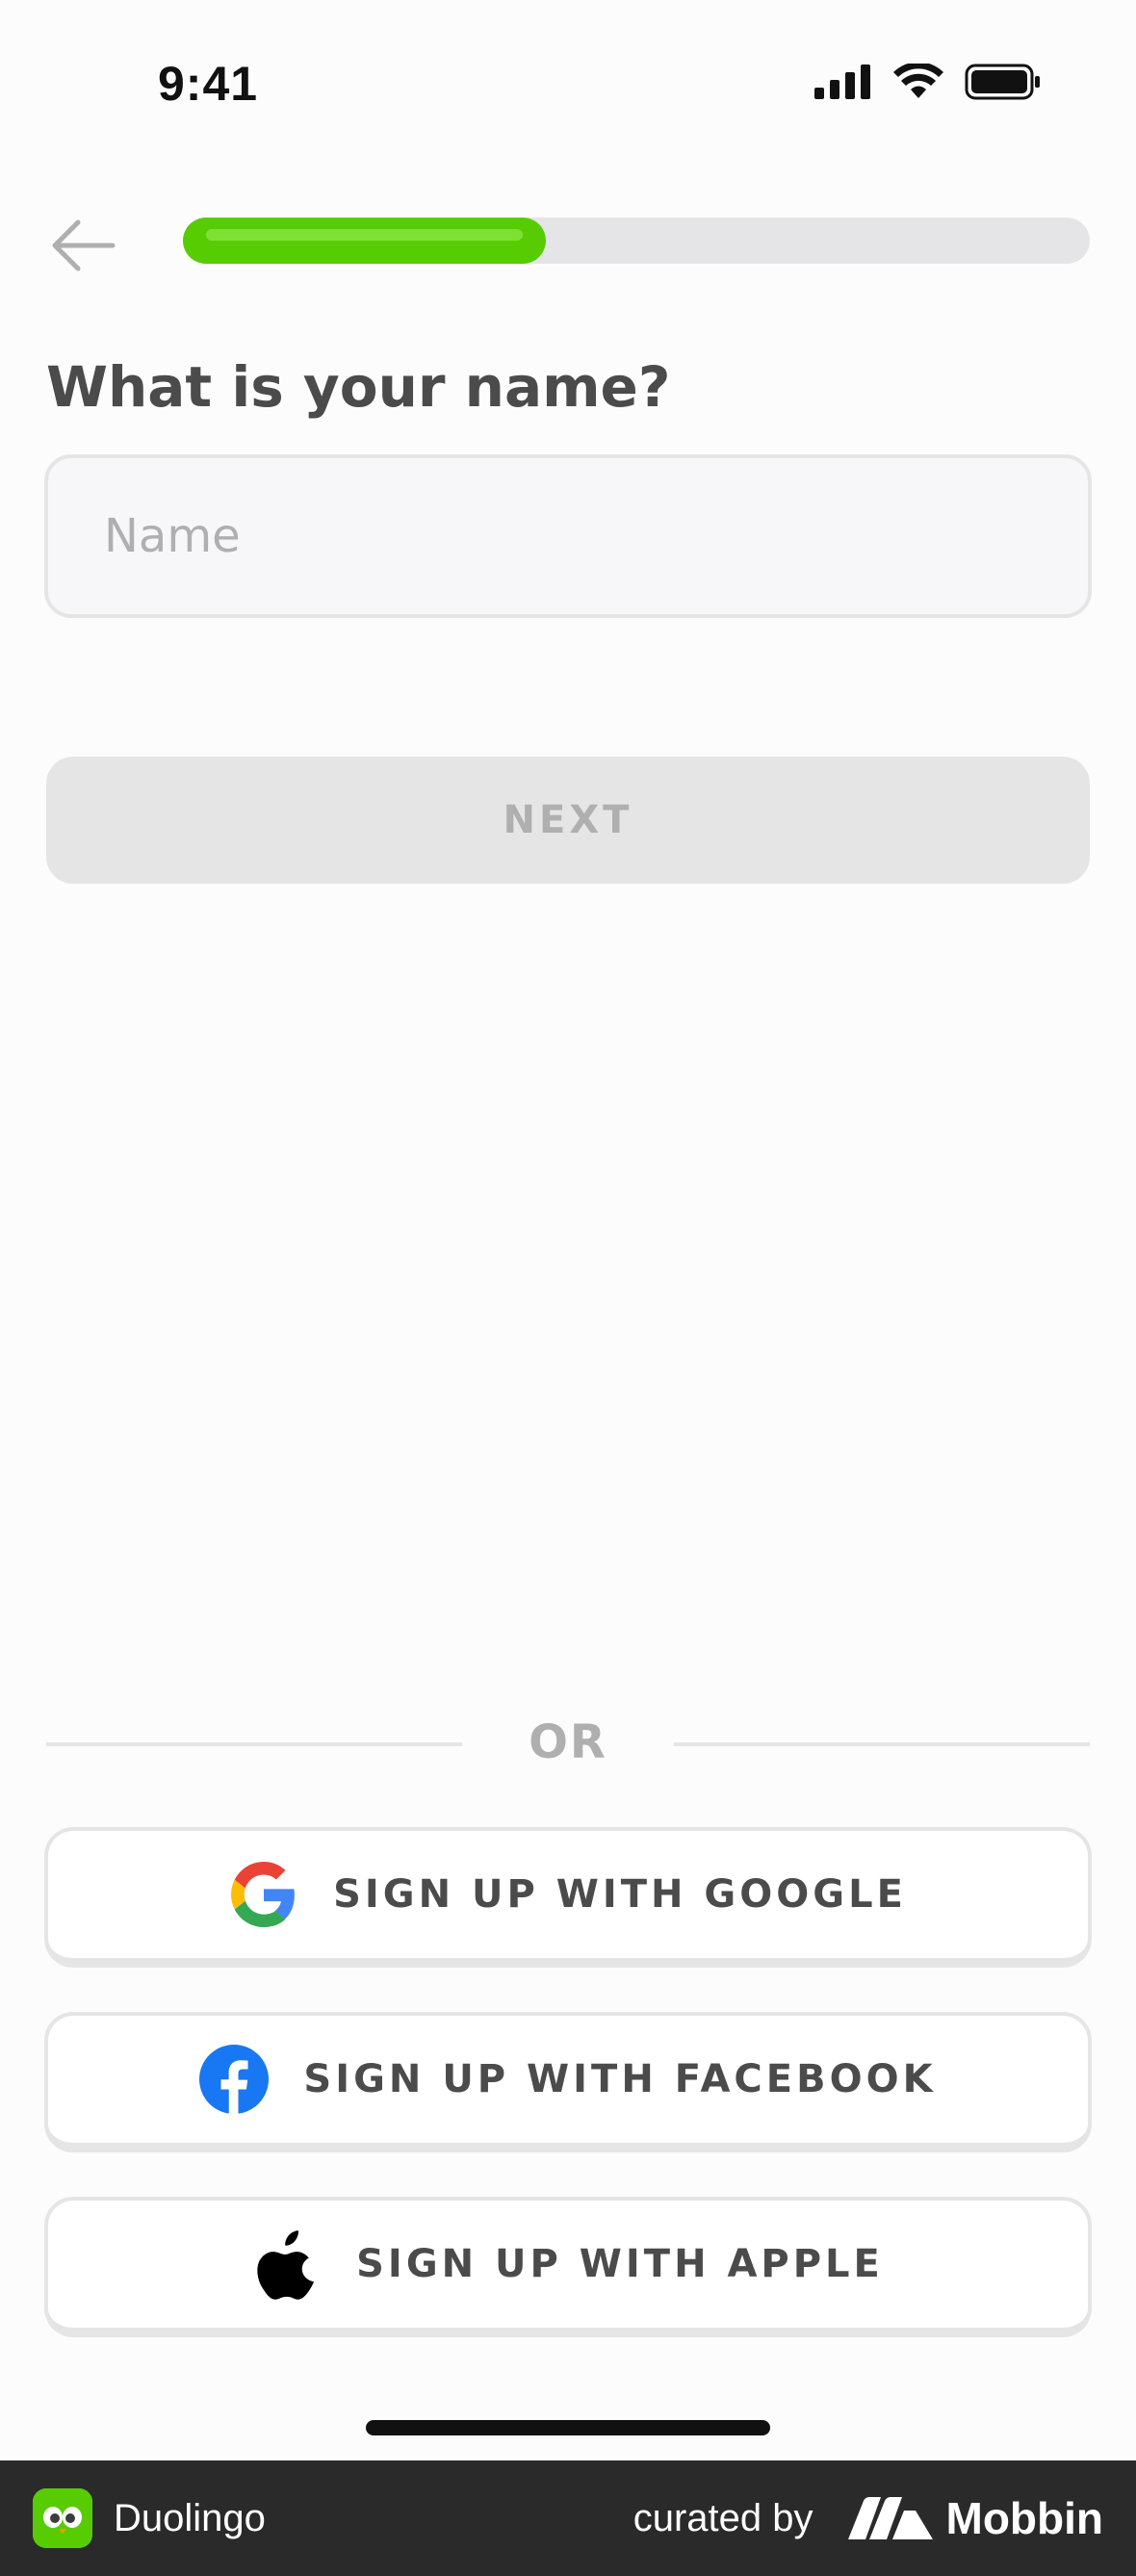  What do you see at coordinates (1024, 2518) in the screenshot?
I see `mobbin-brand-text: Mobbin` at bounding box center [1024, 2518].